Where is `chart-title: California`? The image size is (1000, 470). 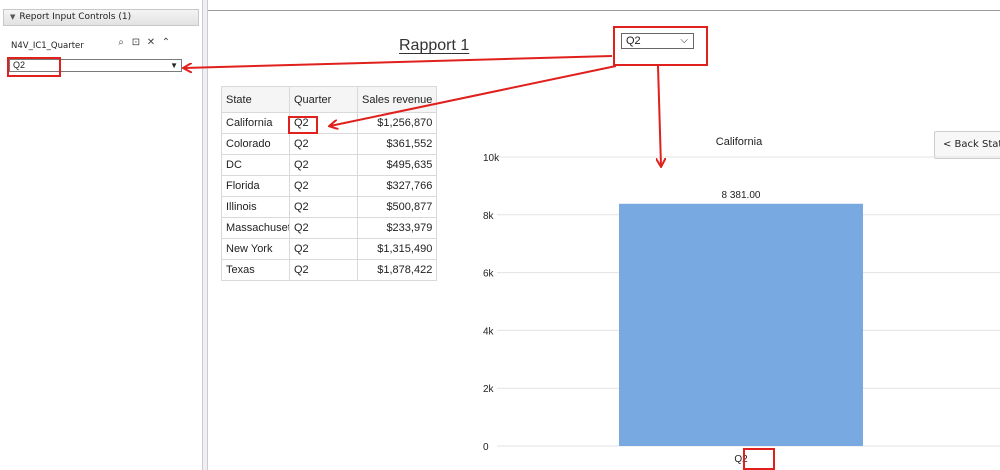 chart-title: California is located at coordinates (739, 142).